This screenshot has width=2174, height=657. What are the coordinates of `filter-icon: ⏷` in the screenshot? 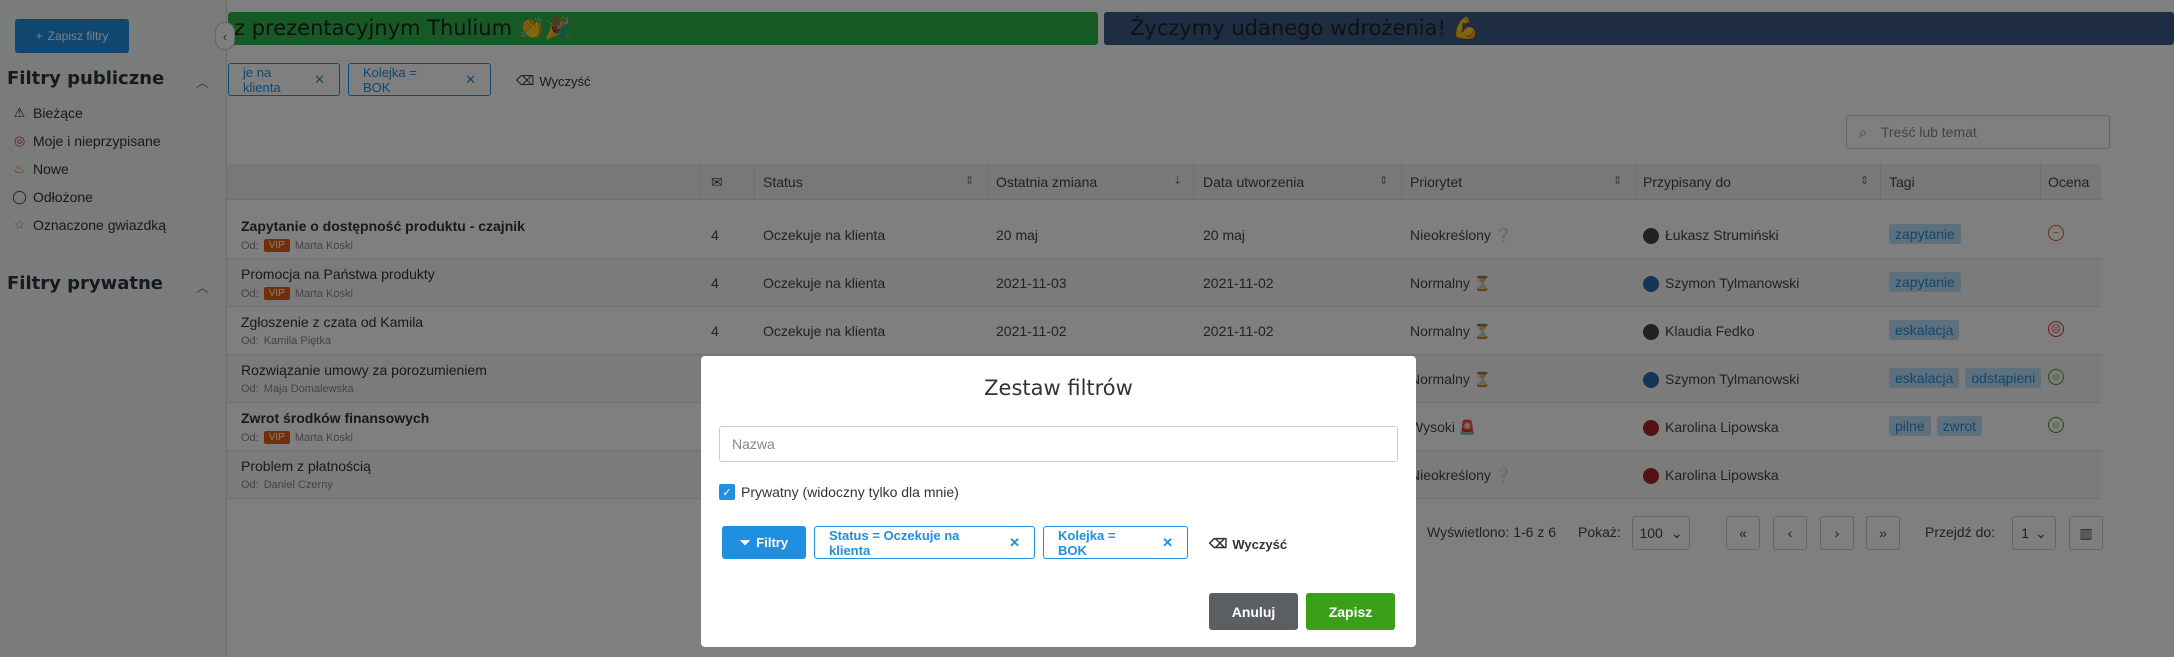 It's located at (745, 542).